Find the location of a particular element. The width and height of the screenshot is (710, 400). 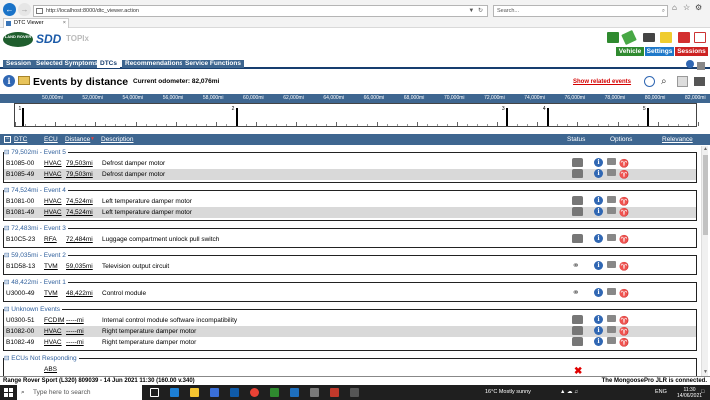

printer-icon is located at coordinates (649, 37).